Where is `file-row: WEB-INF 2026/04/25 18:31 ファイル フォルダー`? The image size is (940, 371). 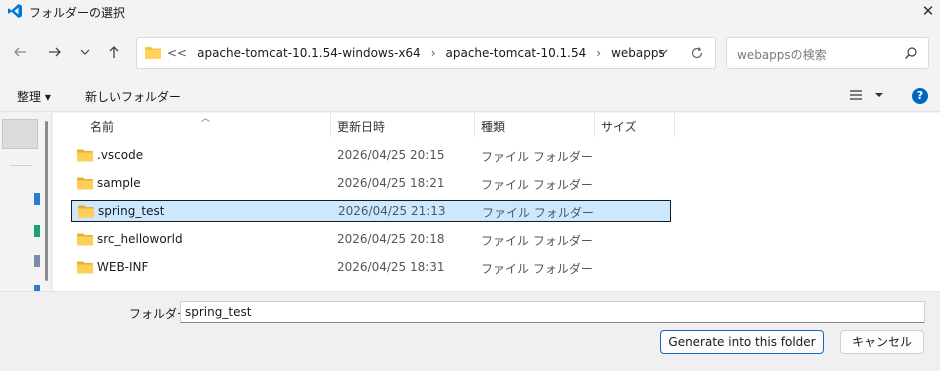
file-row: WEB-INF 2026/04/25 18:31 ファイル フォルダー is located at coordinates (371, 268).